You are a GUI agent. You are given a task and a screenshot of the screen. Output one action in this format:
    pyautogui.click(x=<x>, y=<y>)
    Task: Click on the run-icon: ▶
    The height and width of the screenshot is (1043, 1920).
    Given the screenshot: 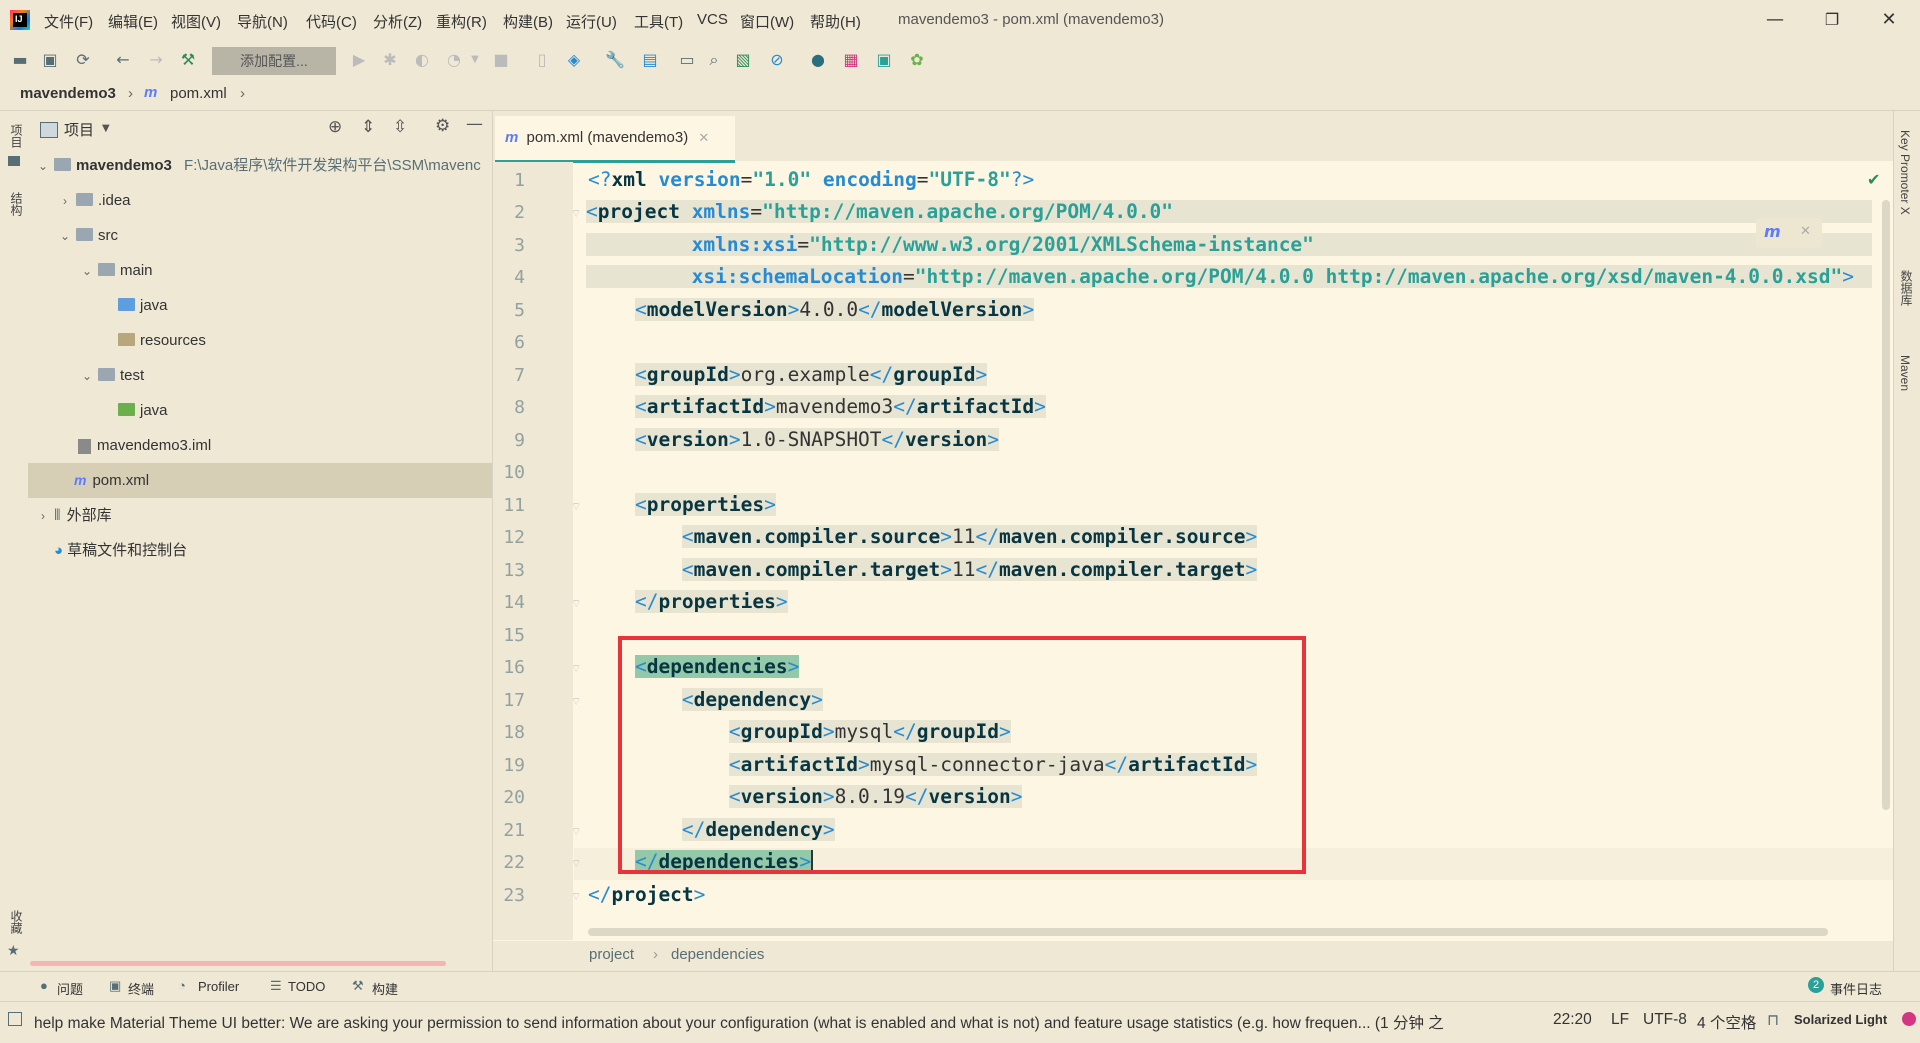 What is the action you would take?
    pyautogui.click(x=359, y=60)
    